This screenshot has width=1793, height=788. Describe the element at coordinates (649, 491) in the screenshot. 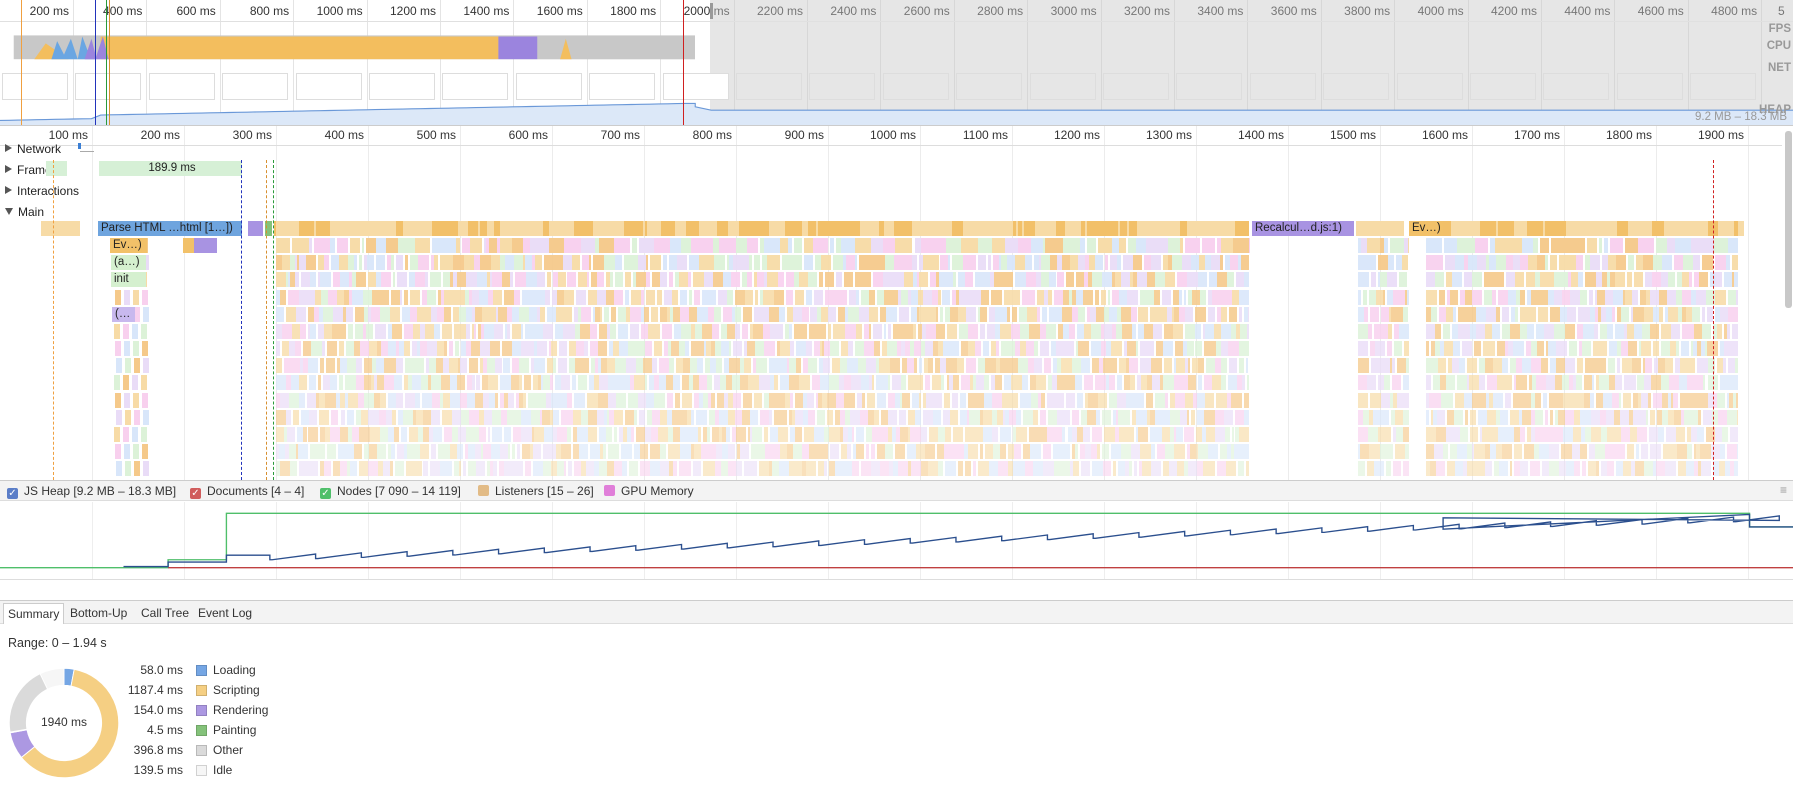

I see `counter-toggle: GPU Memory` at that location.